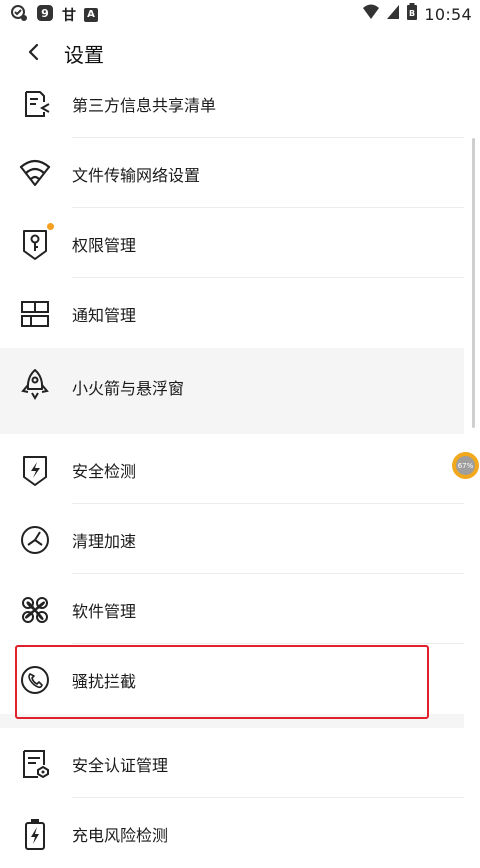 The height and width of the screenshot is (868, 480). What do you see at coordinates (35, 834) in the screenshot?
I see `battery-bolt-icon` at bounding box center [35, 834].